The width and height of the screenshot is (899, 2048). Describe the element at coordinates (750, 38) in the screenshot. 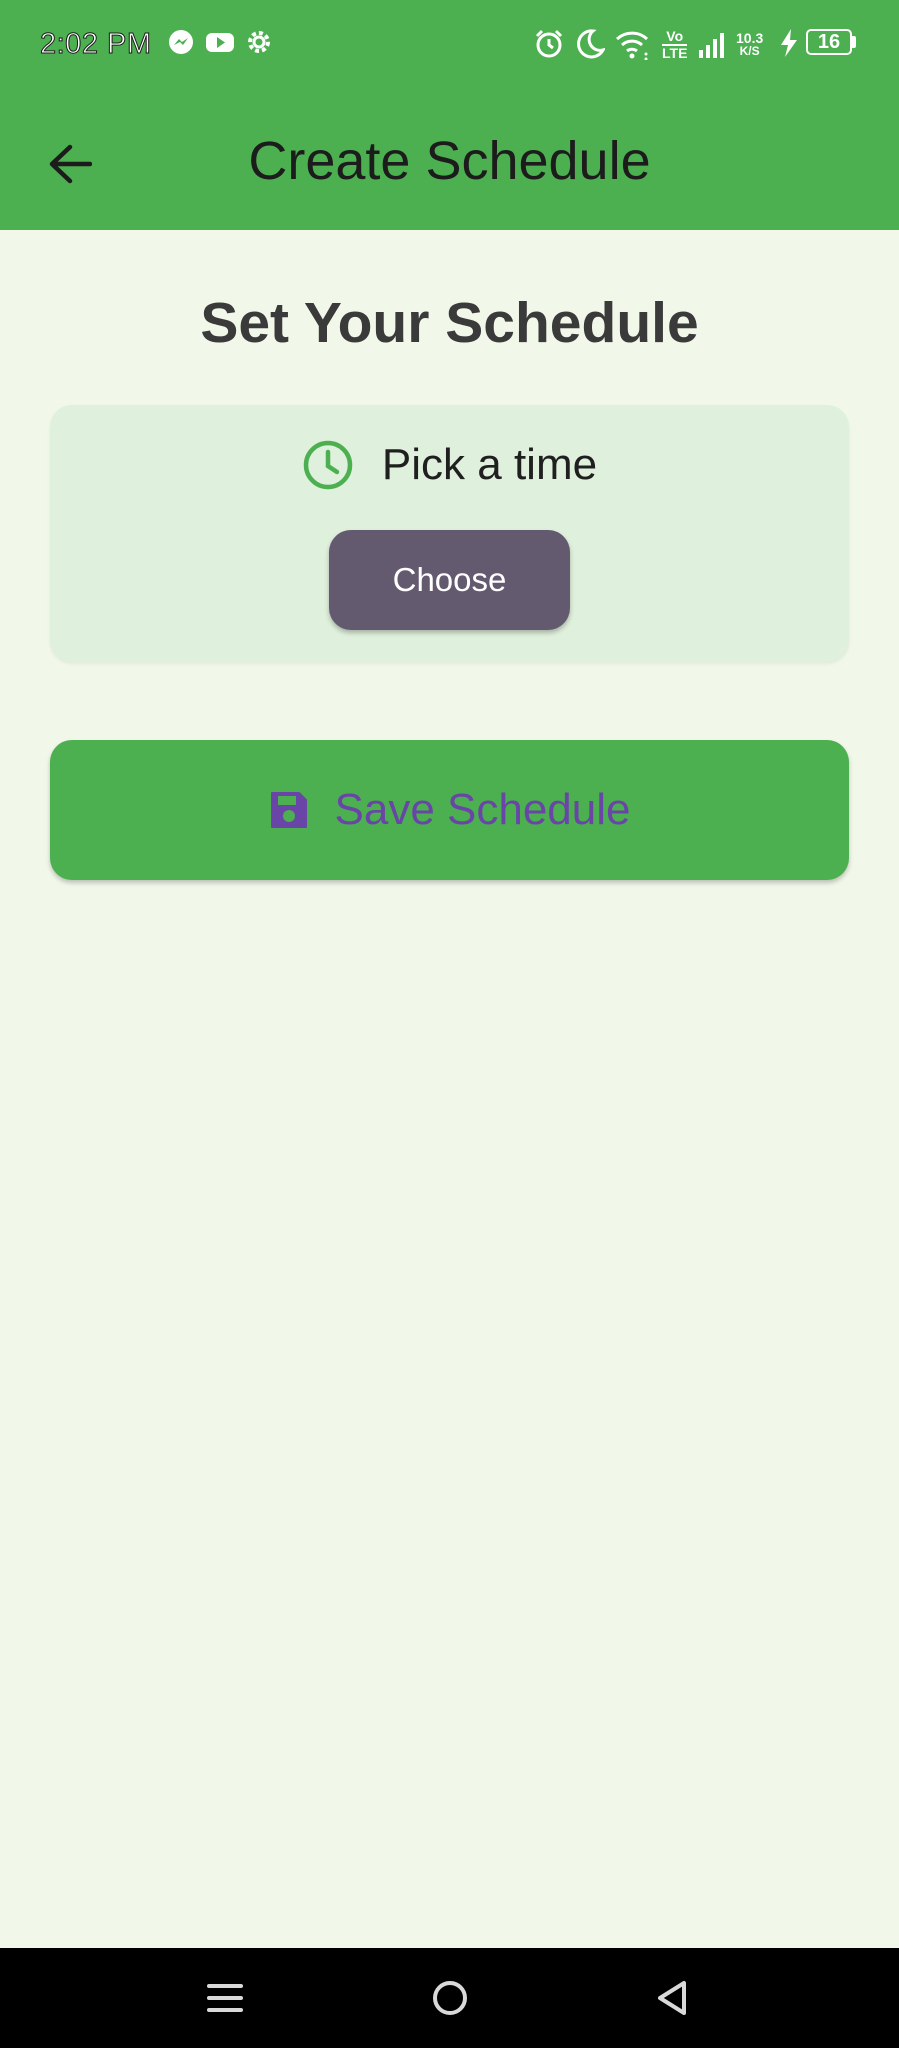

I see `network-speed-value: 10.3` at that location.